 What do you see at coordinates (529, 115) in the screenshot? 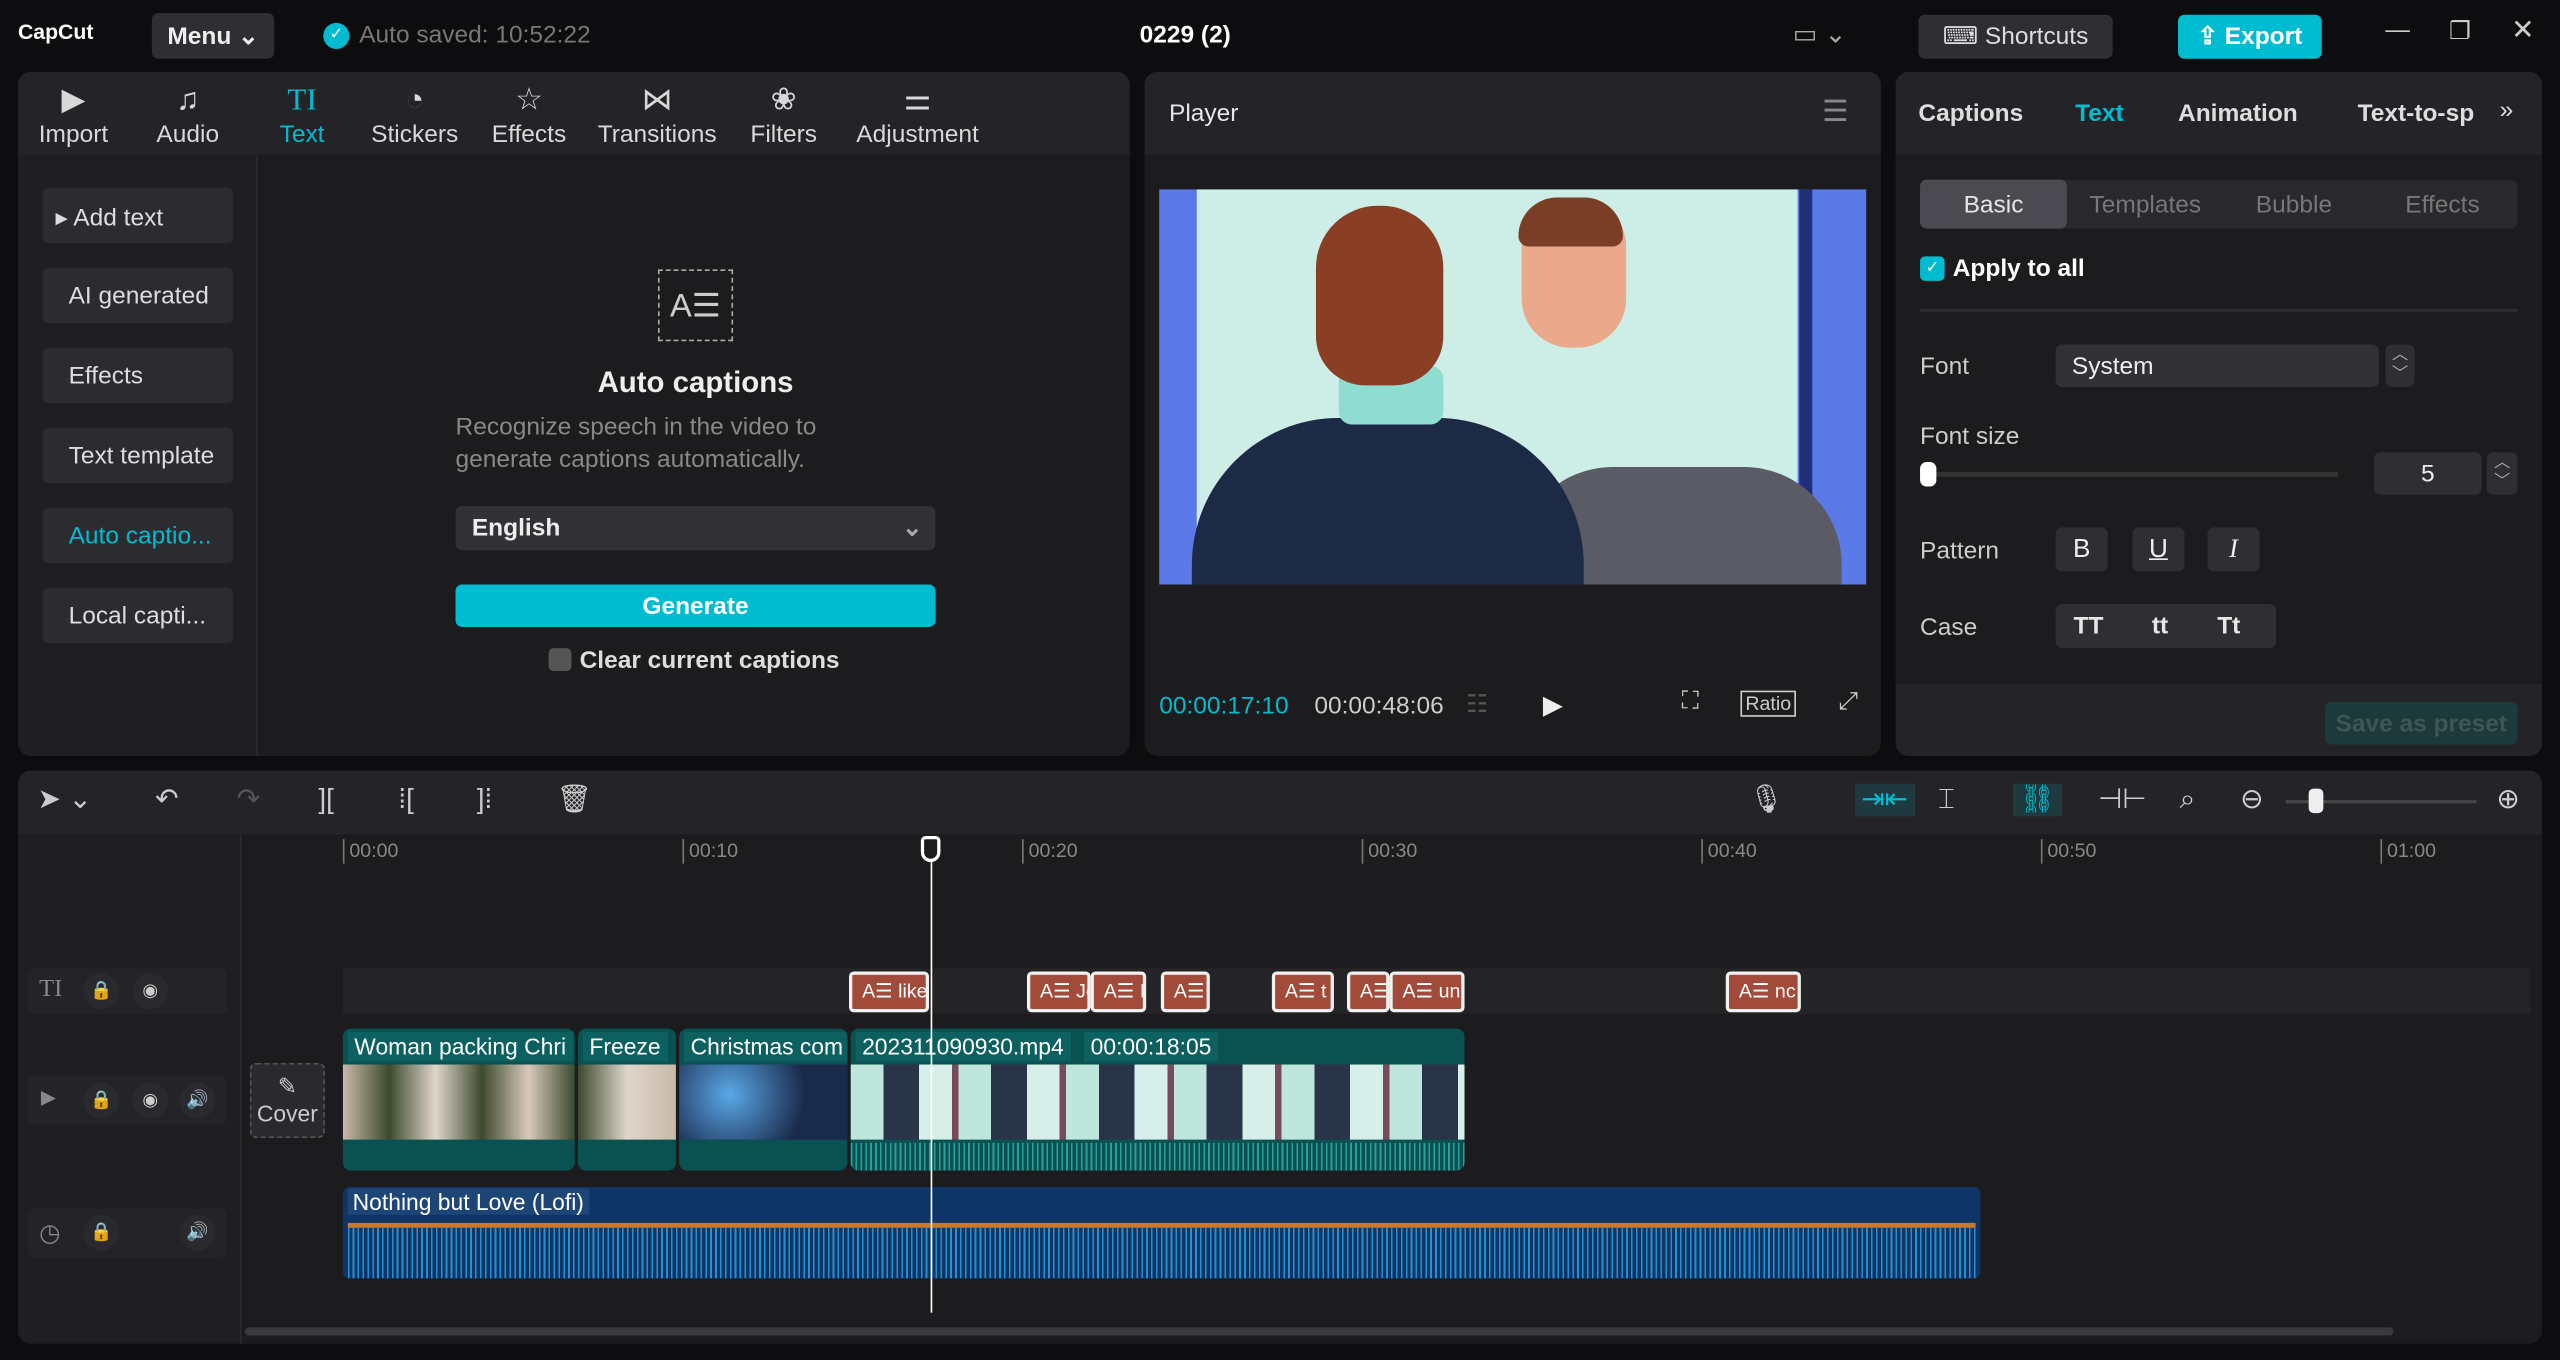
I see `toolbar-effects: ☆ Effects` at bounding box center [529, 115].